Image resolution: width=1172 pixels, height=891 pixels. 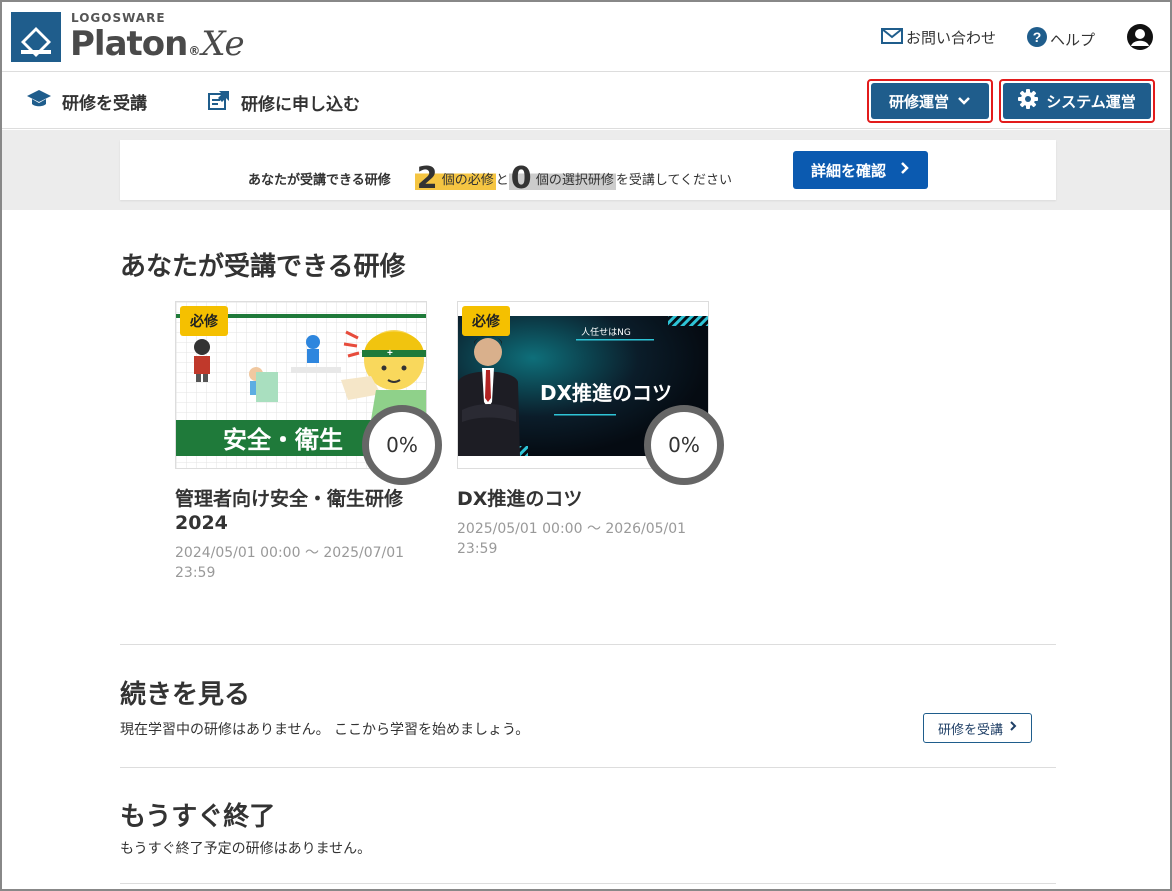 What do you see at coordinates (1028, 101) in the screenshot?
I see `gear-icon` at bounding box center [1028, 101].